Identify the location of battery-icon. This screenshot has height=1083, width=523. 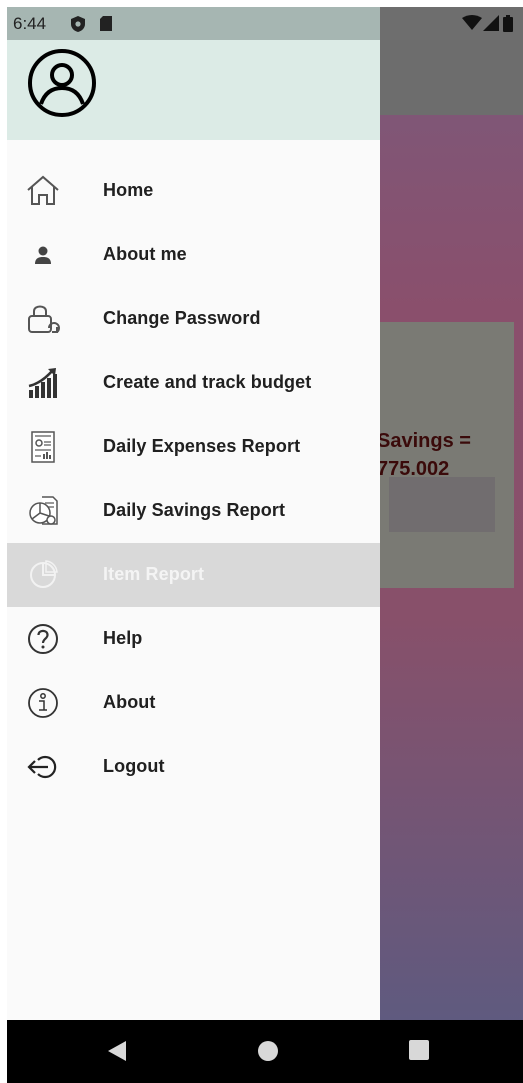
(508, 26).